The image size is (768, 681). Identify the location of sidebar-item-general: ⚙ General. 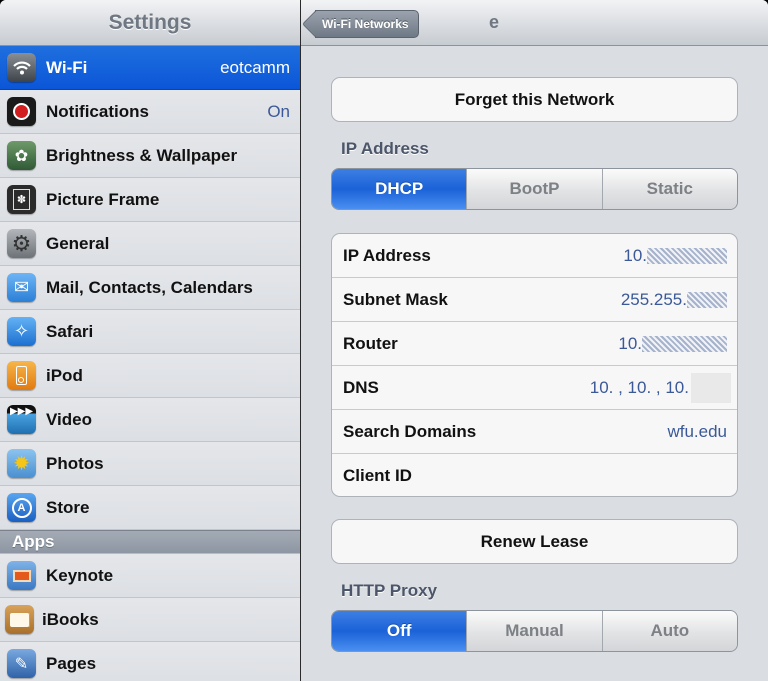
(150, 244).